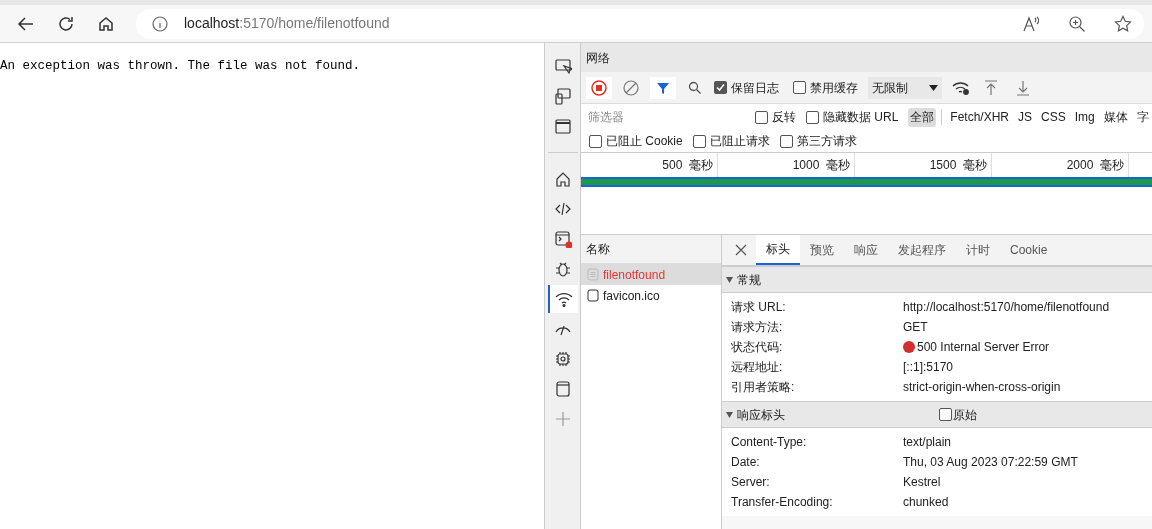 The image size is (1152, 529). I want to click on checkbox-label: 已阻止请求, so click(739, 141).